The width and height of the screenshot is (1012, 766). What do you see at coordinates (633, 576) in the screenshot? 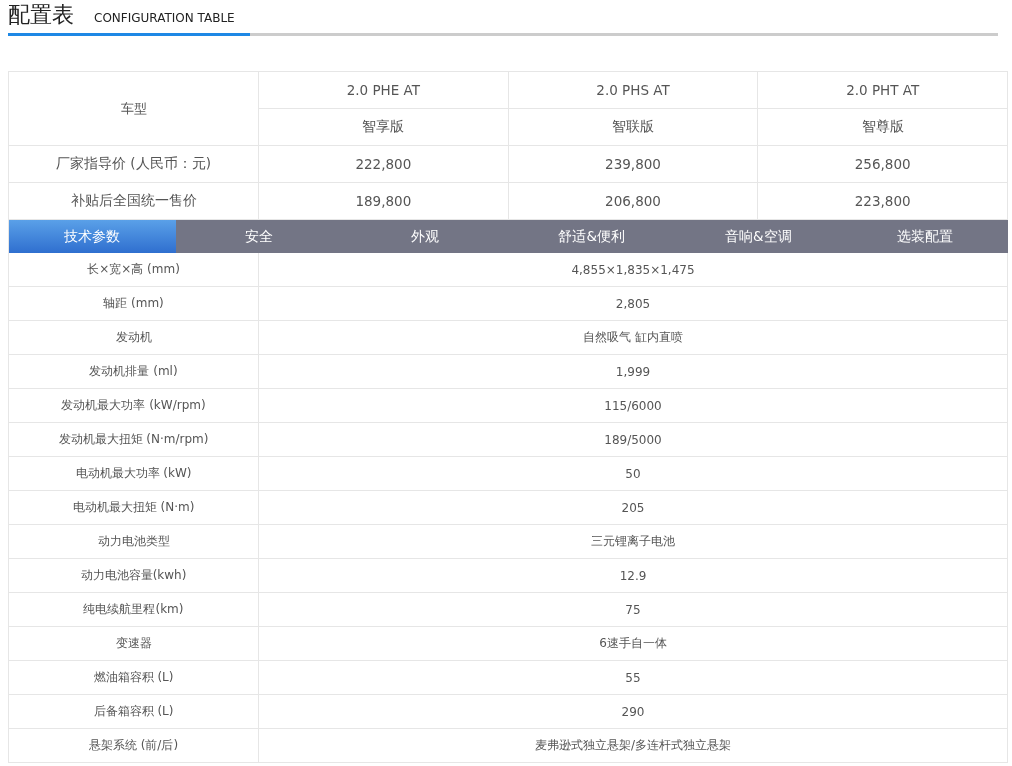
I see `table-cell: 12.9` at bounding box center [633, 576].